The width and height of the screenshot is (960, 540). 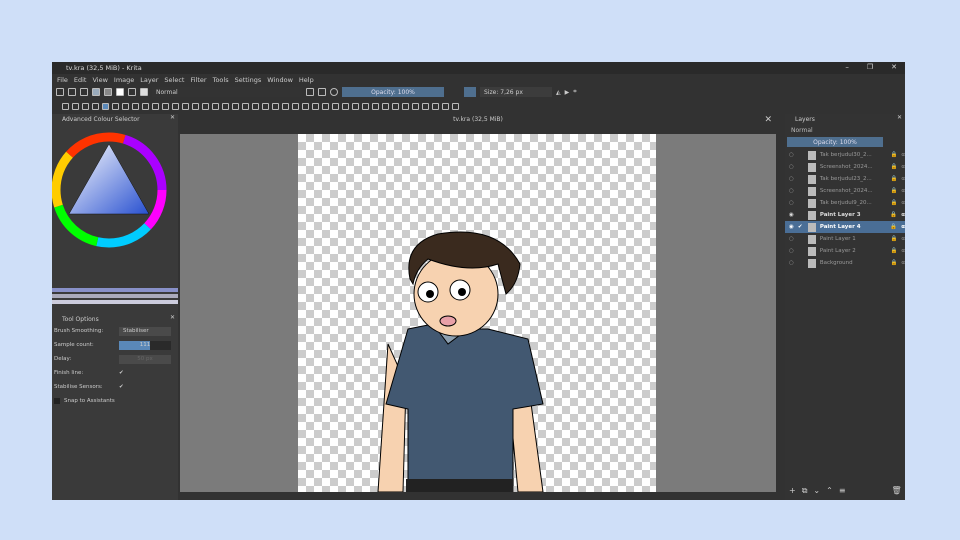 I want to click on add-layer-icon: +, so click(x=792, y=491).